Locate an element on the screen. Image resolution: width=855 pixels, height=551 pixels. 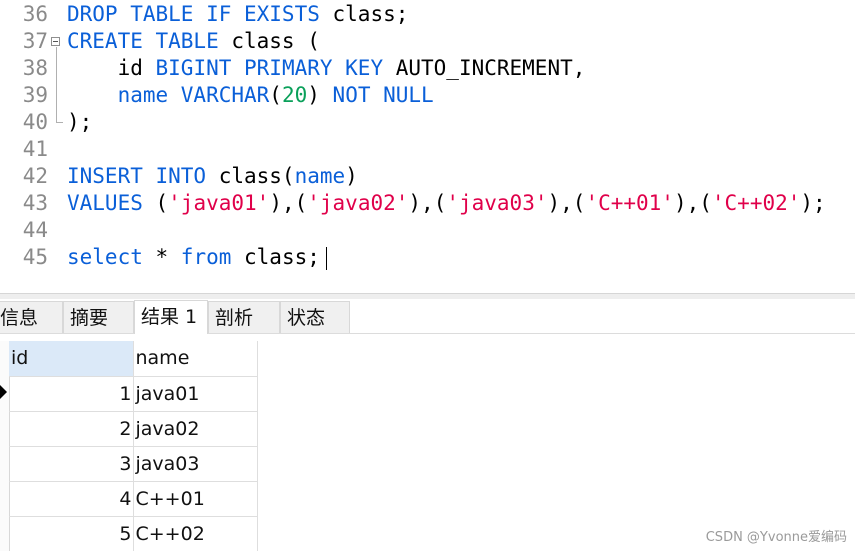
cell-id: 4 is located at coordinates (71, 499).